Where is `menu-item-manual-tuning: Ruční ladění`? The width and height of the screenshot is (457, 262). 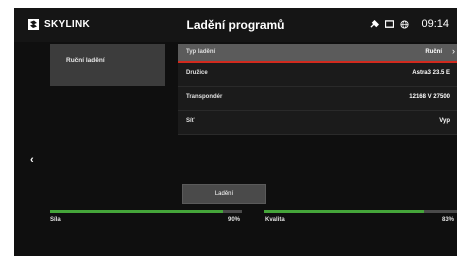
menu-item-manual-tuning: Ruční ladění is located at coordinates (107, 65).